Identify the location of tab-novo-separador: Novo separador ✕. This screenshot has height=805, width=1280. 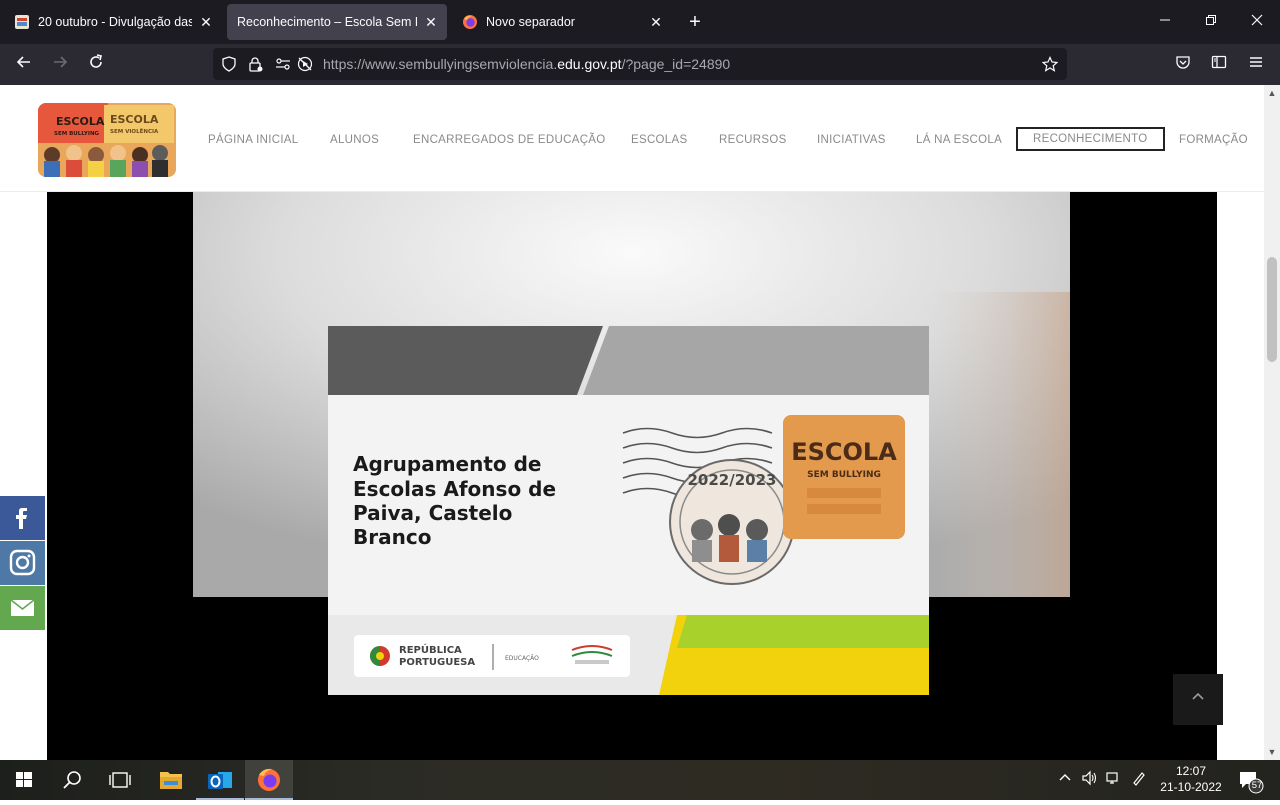
(562, 22).